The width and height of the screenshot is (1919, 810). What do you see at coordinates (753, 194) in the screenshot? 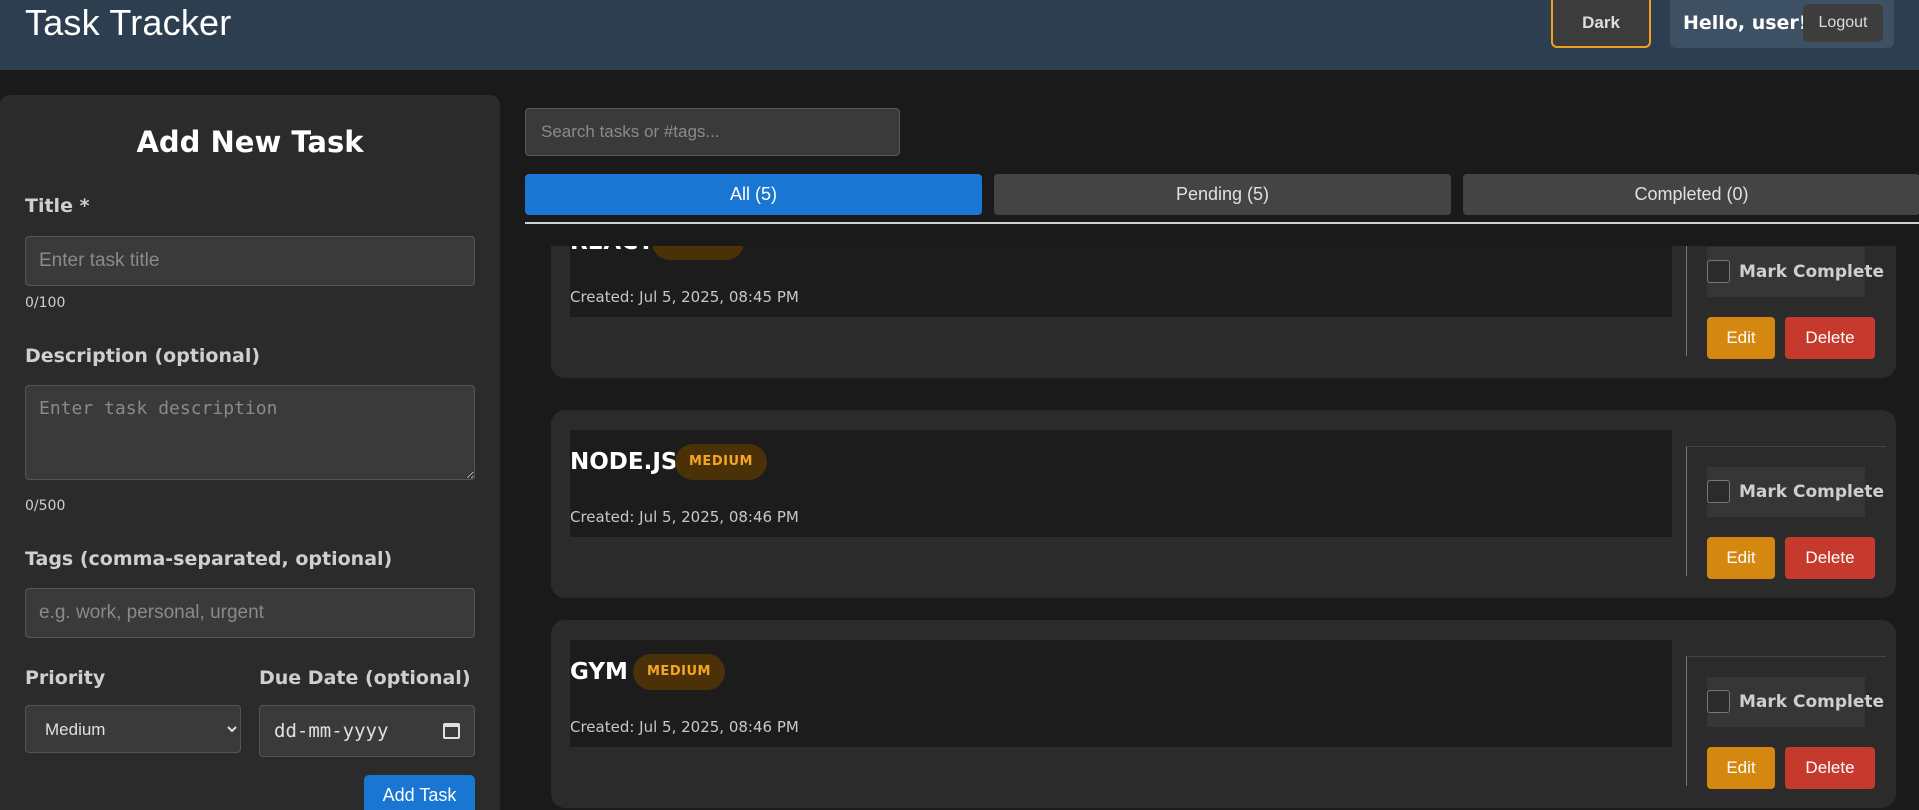
I see `tab-all: All (5)` at bounding box center [753, 194].